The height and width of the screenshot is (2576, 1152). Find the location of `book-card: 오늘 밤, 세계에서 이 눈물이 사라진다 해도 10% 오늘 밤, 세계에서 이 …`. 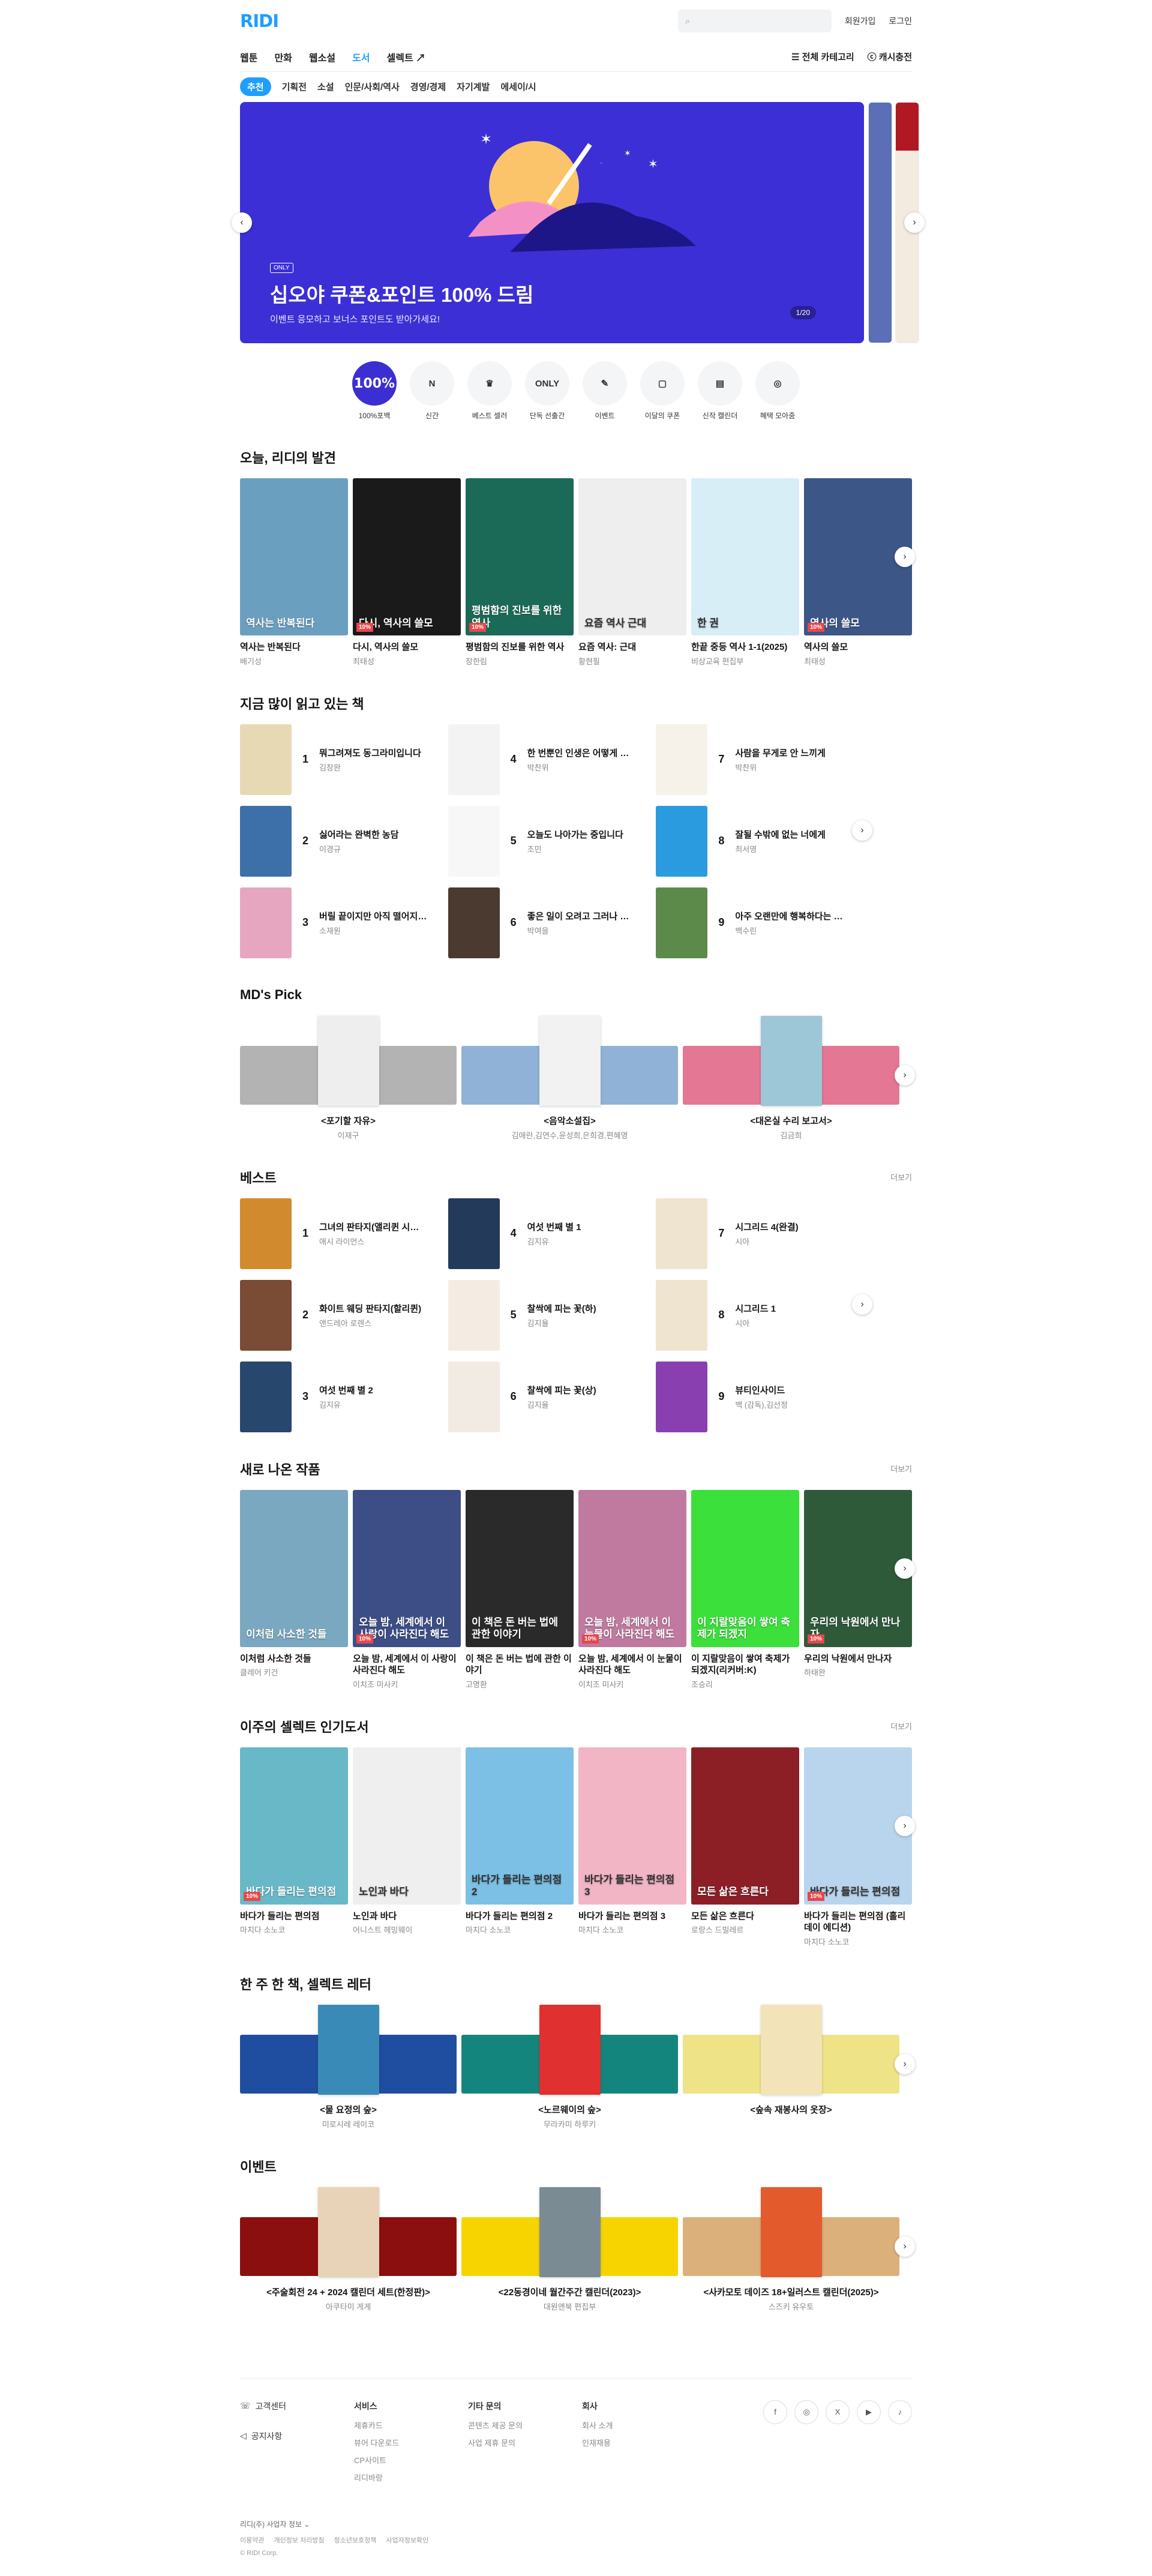

book-card: 오늘 밤, 세계에서 이 눈물이 사라진다 해도 10% 오늘 밤, 세계에서 이 … is located at coordinates (632, 1589).